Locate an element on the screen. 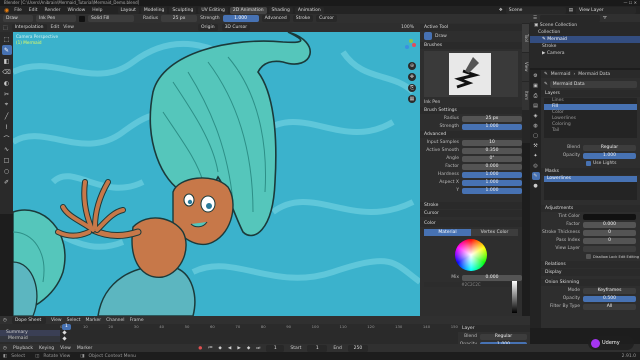 The image size is (640, 360). prev-key-icon: ◆ is located at coordinates (219, 348).